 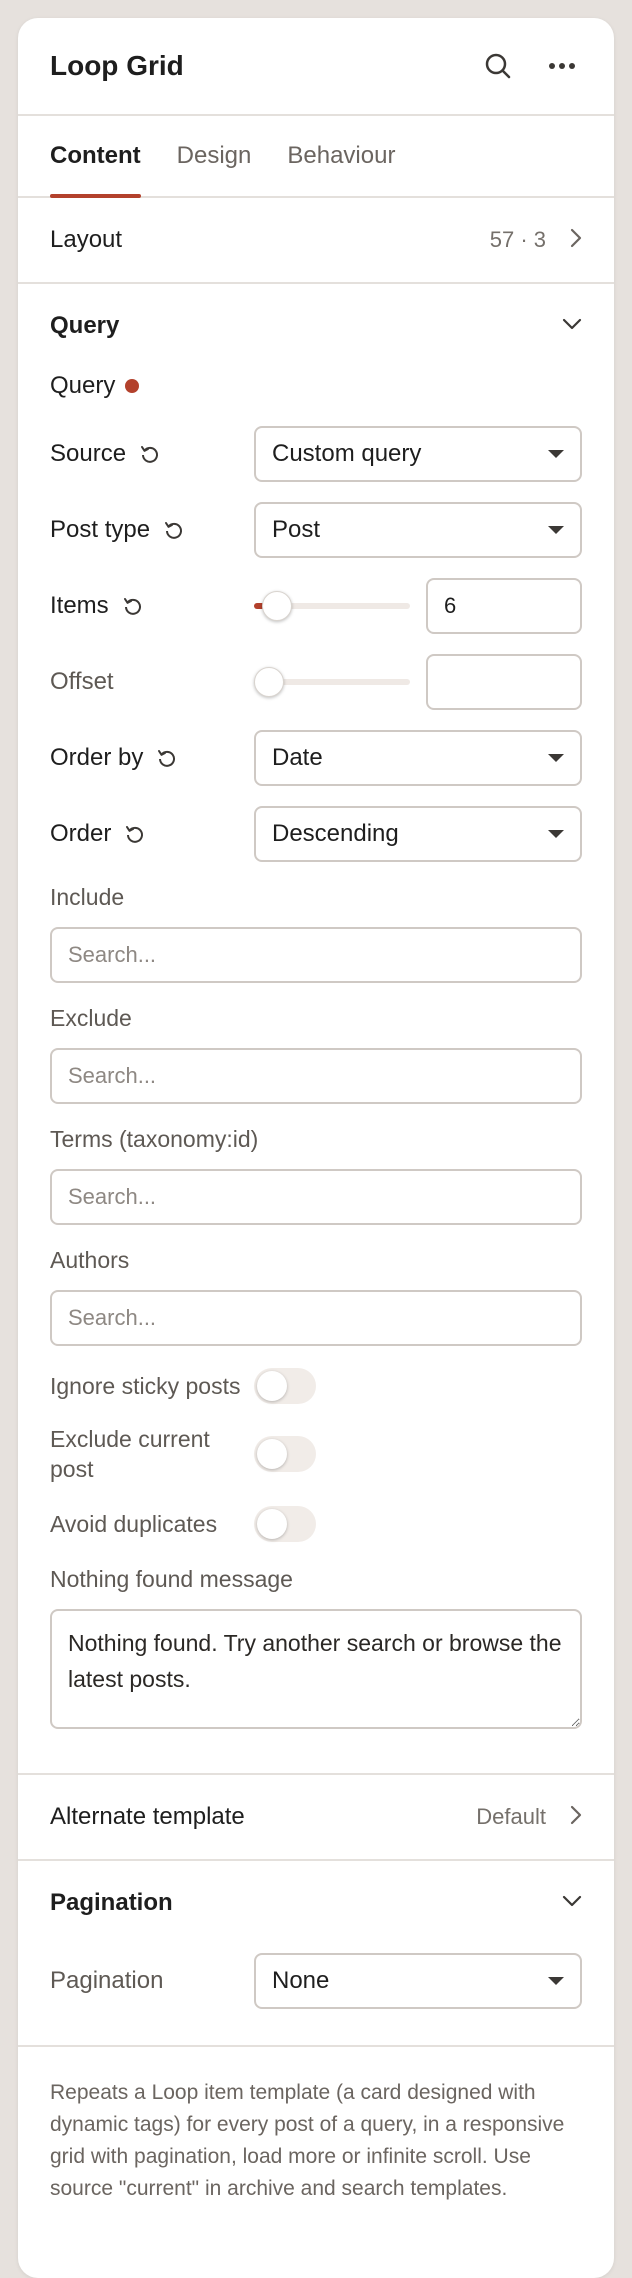 I want to click on avoid-duplicates-label: Avoid duplicates, so click(x=134, y=1524).